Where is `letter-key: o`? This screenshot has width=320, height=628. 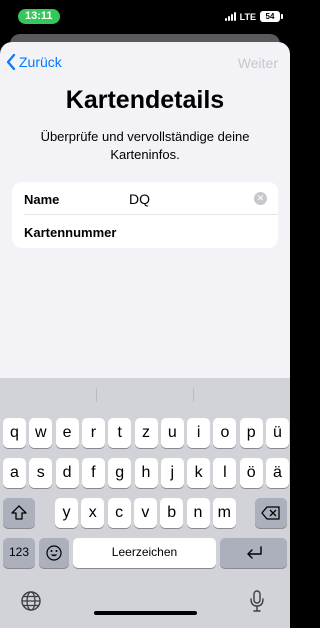
letter-key: o is located at coordinates (225, 433).